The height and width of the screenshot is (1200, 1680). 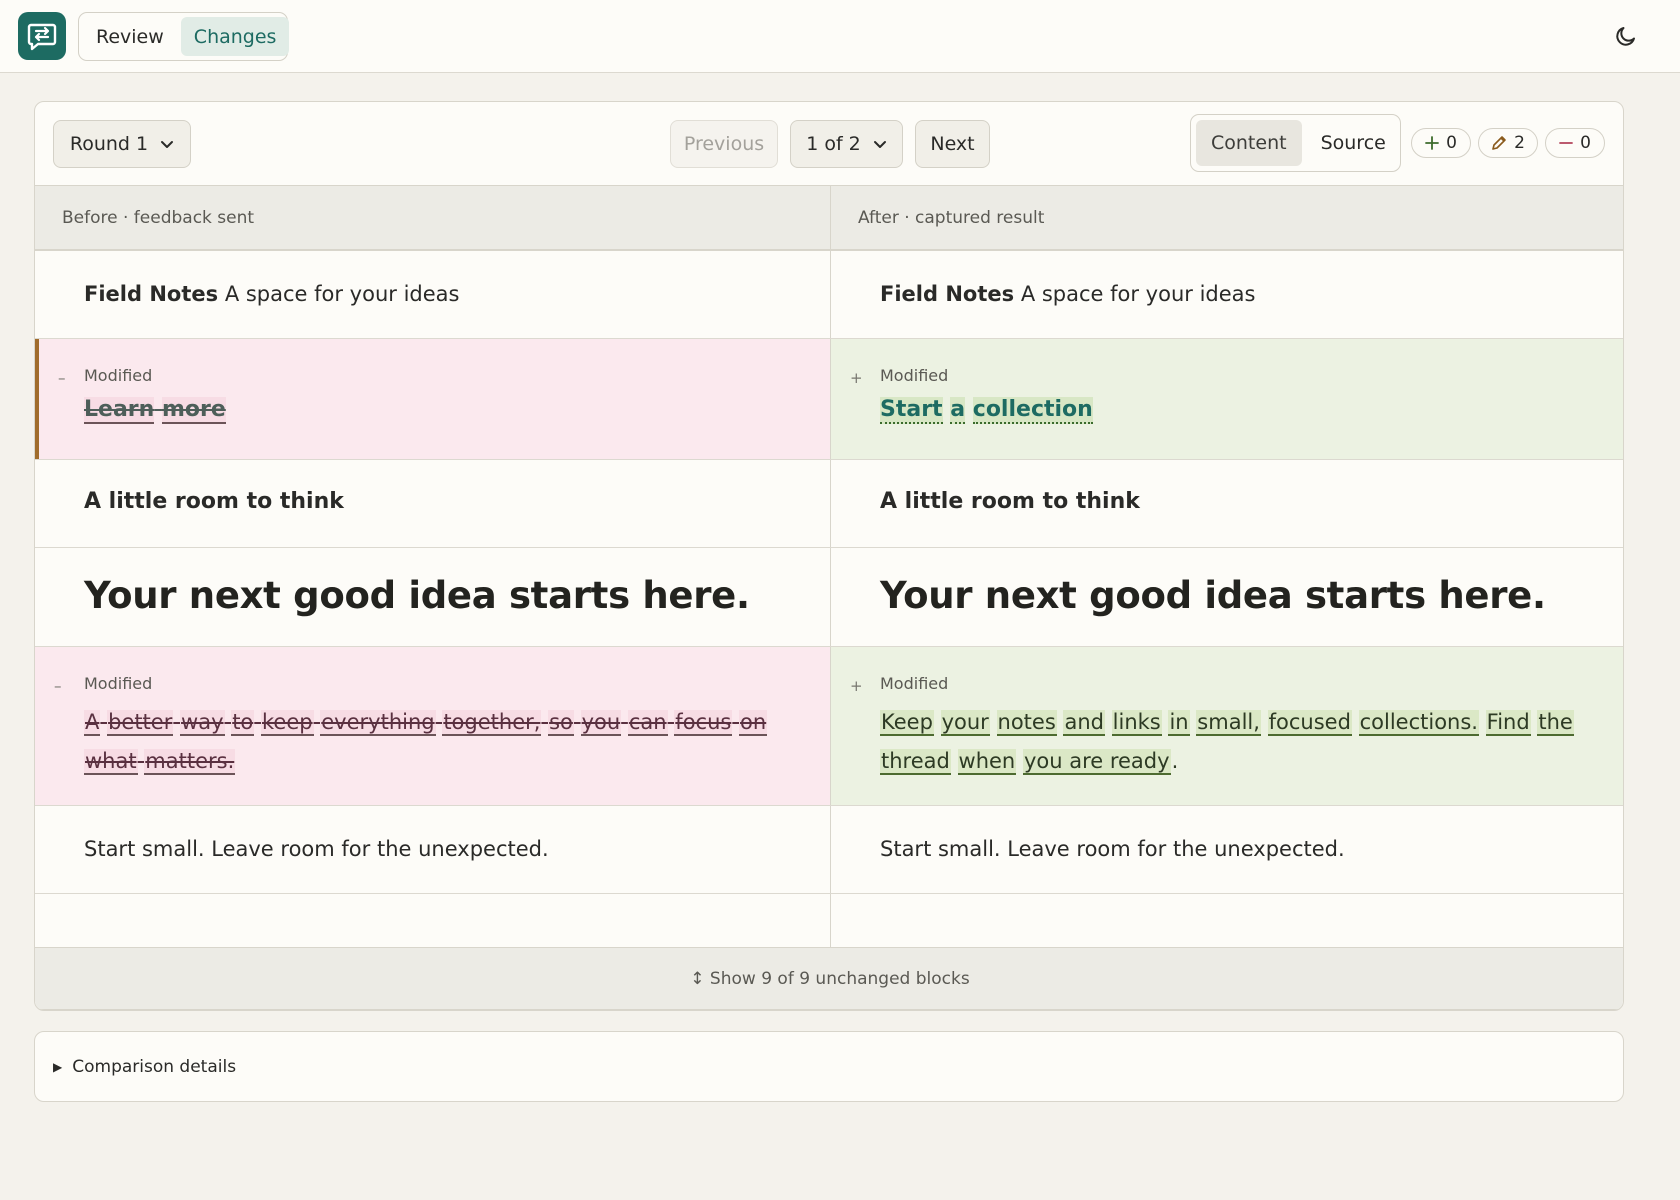 What do you see at coordinates (856, 686) in the screenshot?
I see `added-marker: +` at bounding box center [856, 686].